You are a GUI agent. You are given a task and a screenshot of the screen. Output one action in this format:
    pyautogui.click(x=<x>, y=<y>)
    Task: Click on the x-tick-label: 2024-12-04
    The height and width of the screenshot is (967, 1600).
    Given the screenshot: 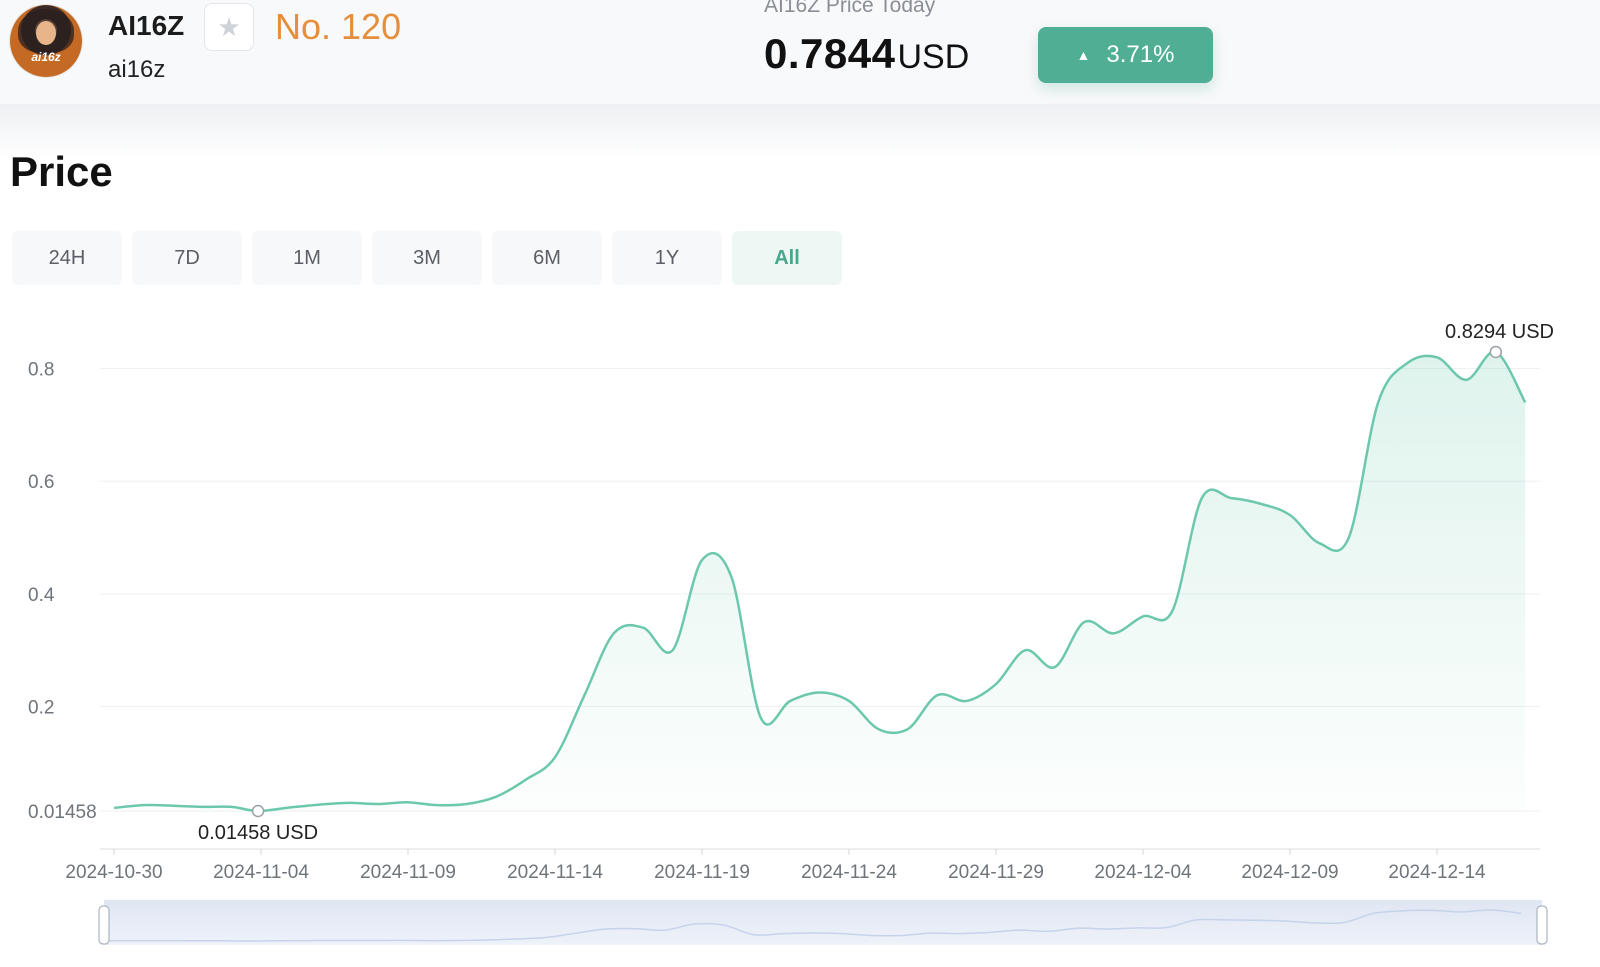 What is the action you would take?
    pyautogui.click(x=1143, y=872)
    